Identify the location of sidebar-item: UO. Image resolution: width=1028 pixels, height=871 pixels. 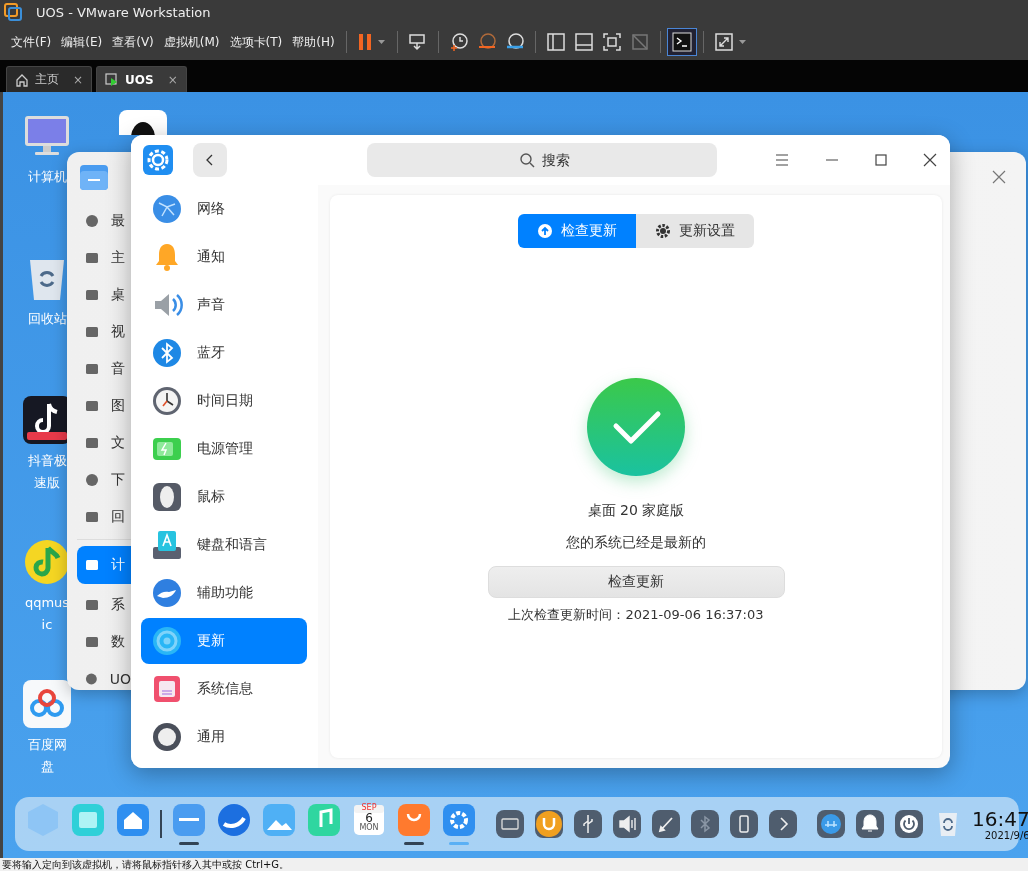
(104, 678).